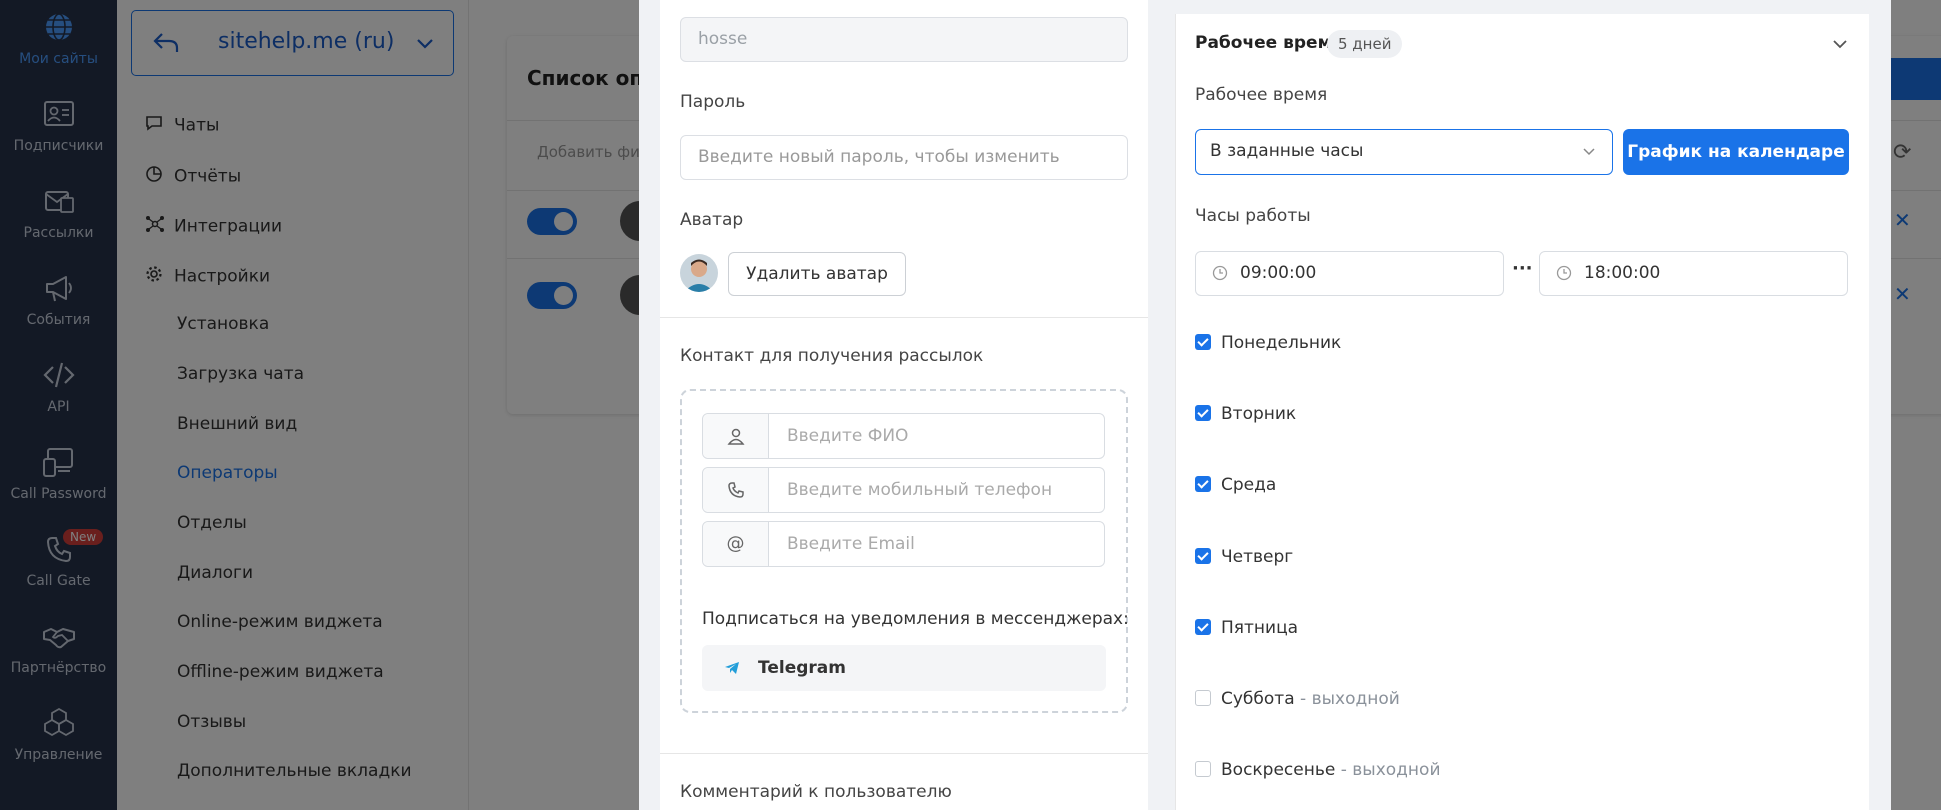  What do you see at coordinates (1268, 43) in the screenshot?
I see `worktime-header: Рабочее время` at bounding box center [1268, 43].